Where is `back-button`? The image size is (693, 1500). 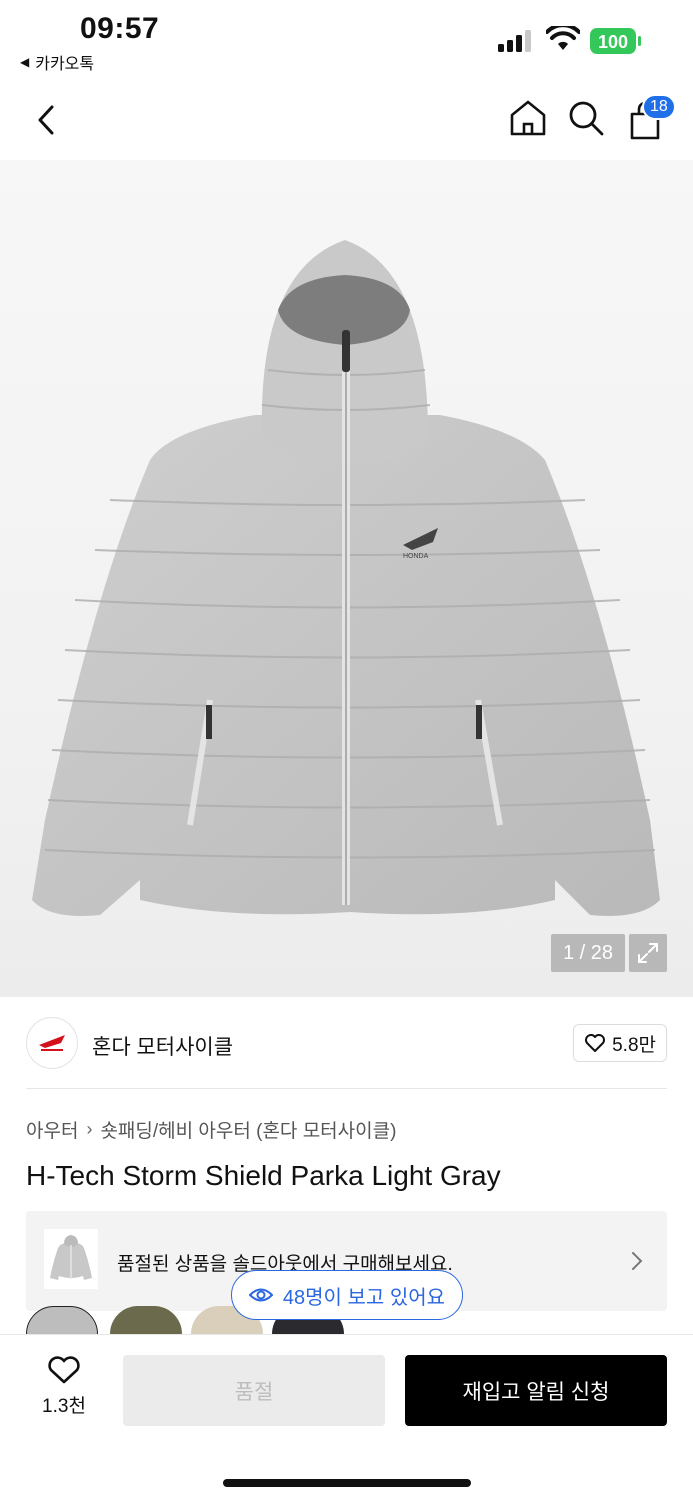 back-button is located at coordinates (46, 120).